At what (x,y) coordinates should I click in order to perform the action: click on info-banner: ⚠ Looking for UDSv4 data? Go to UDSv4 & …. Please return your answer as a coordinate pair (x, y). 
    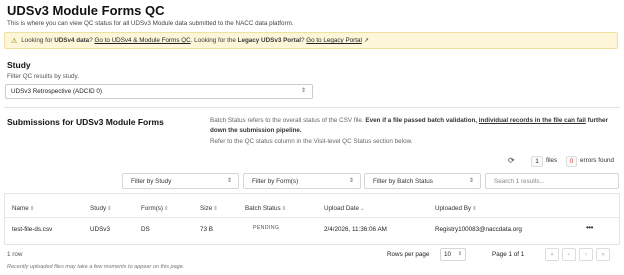
    Looking at the image, I should click on (311, 40).